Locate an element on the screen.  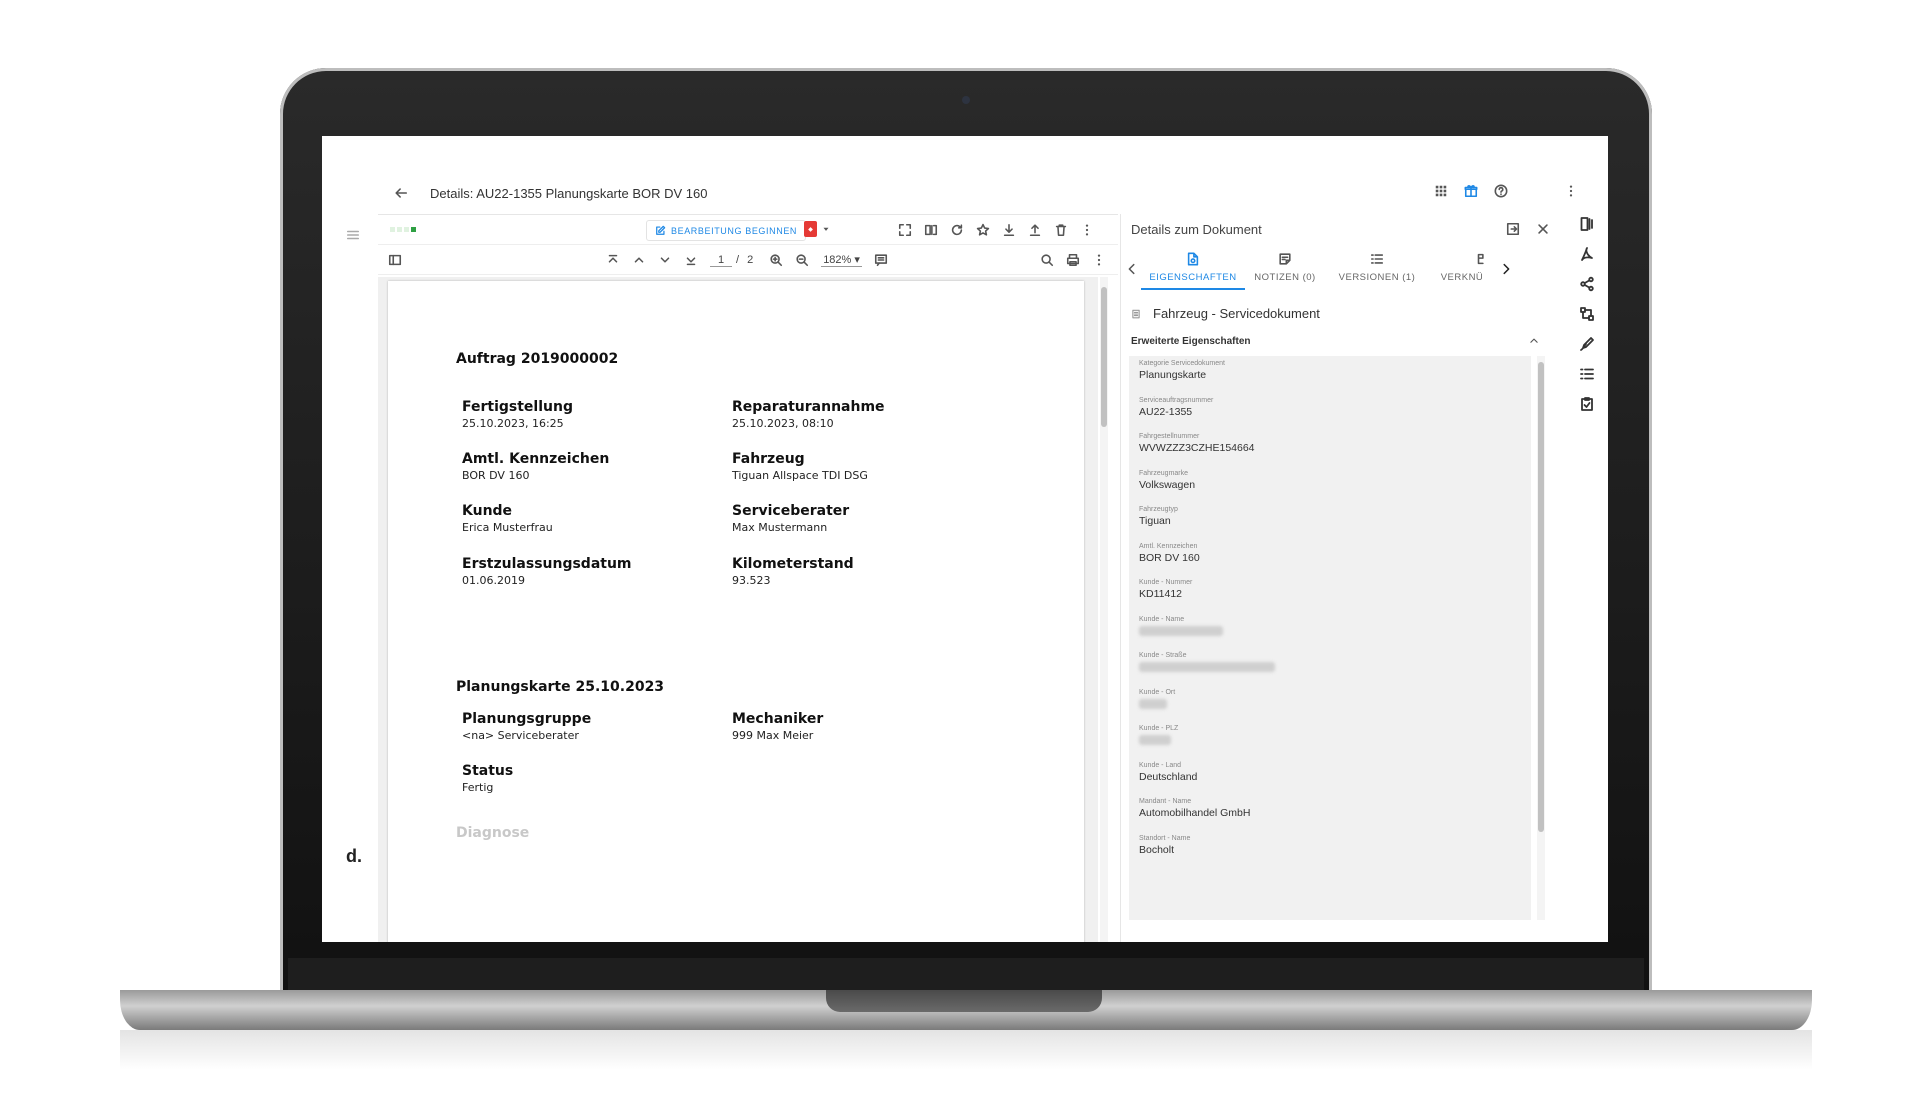
page-navigation: 1 / 2 182% ▾ is located at coordinates (747, 260).